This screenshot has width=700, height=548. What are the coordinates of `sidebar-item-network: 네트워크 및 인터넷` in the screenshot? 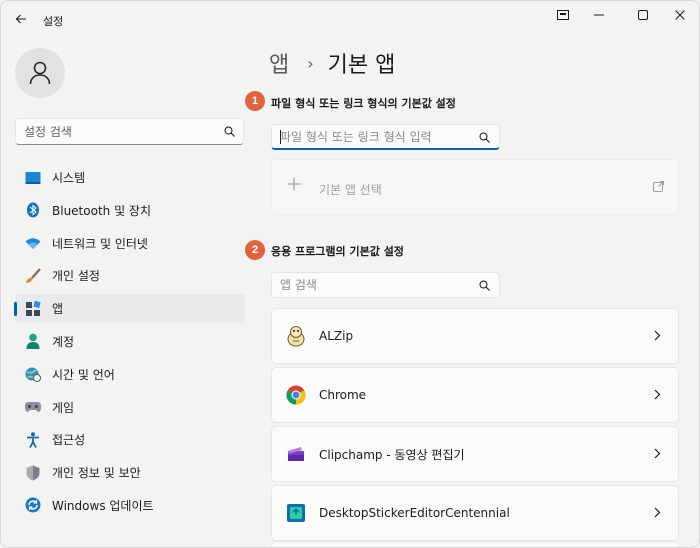 It's located at (130, 243).